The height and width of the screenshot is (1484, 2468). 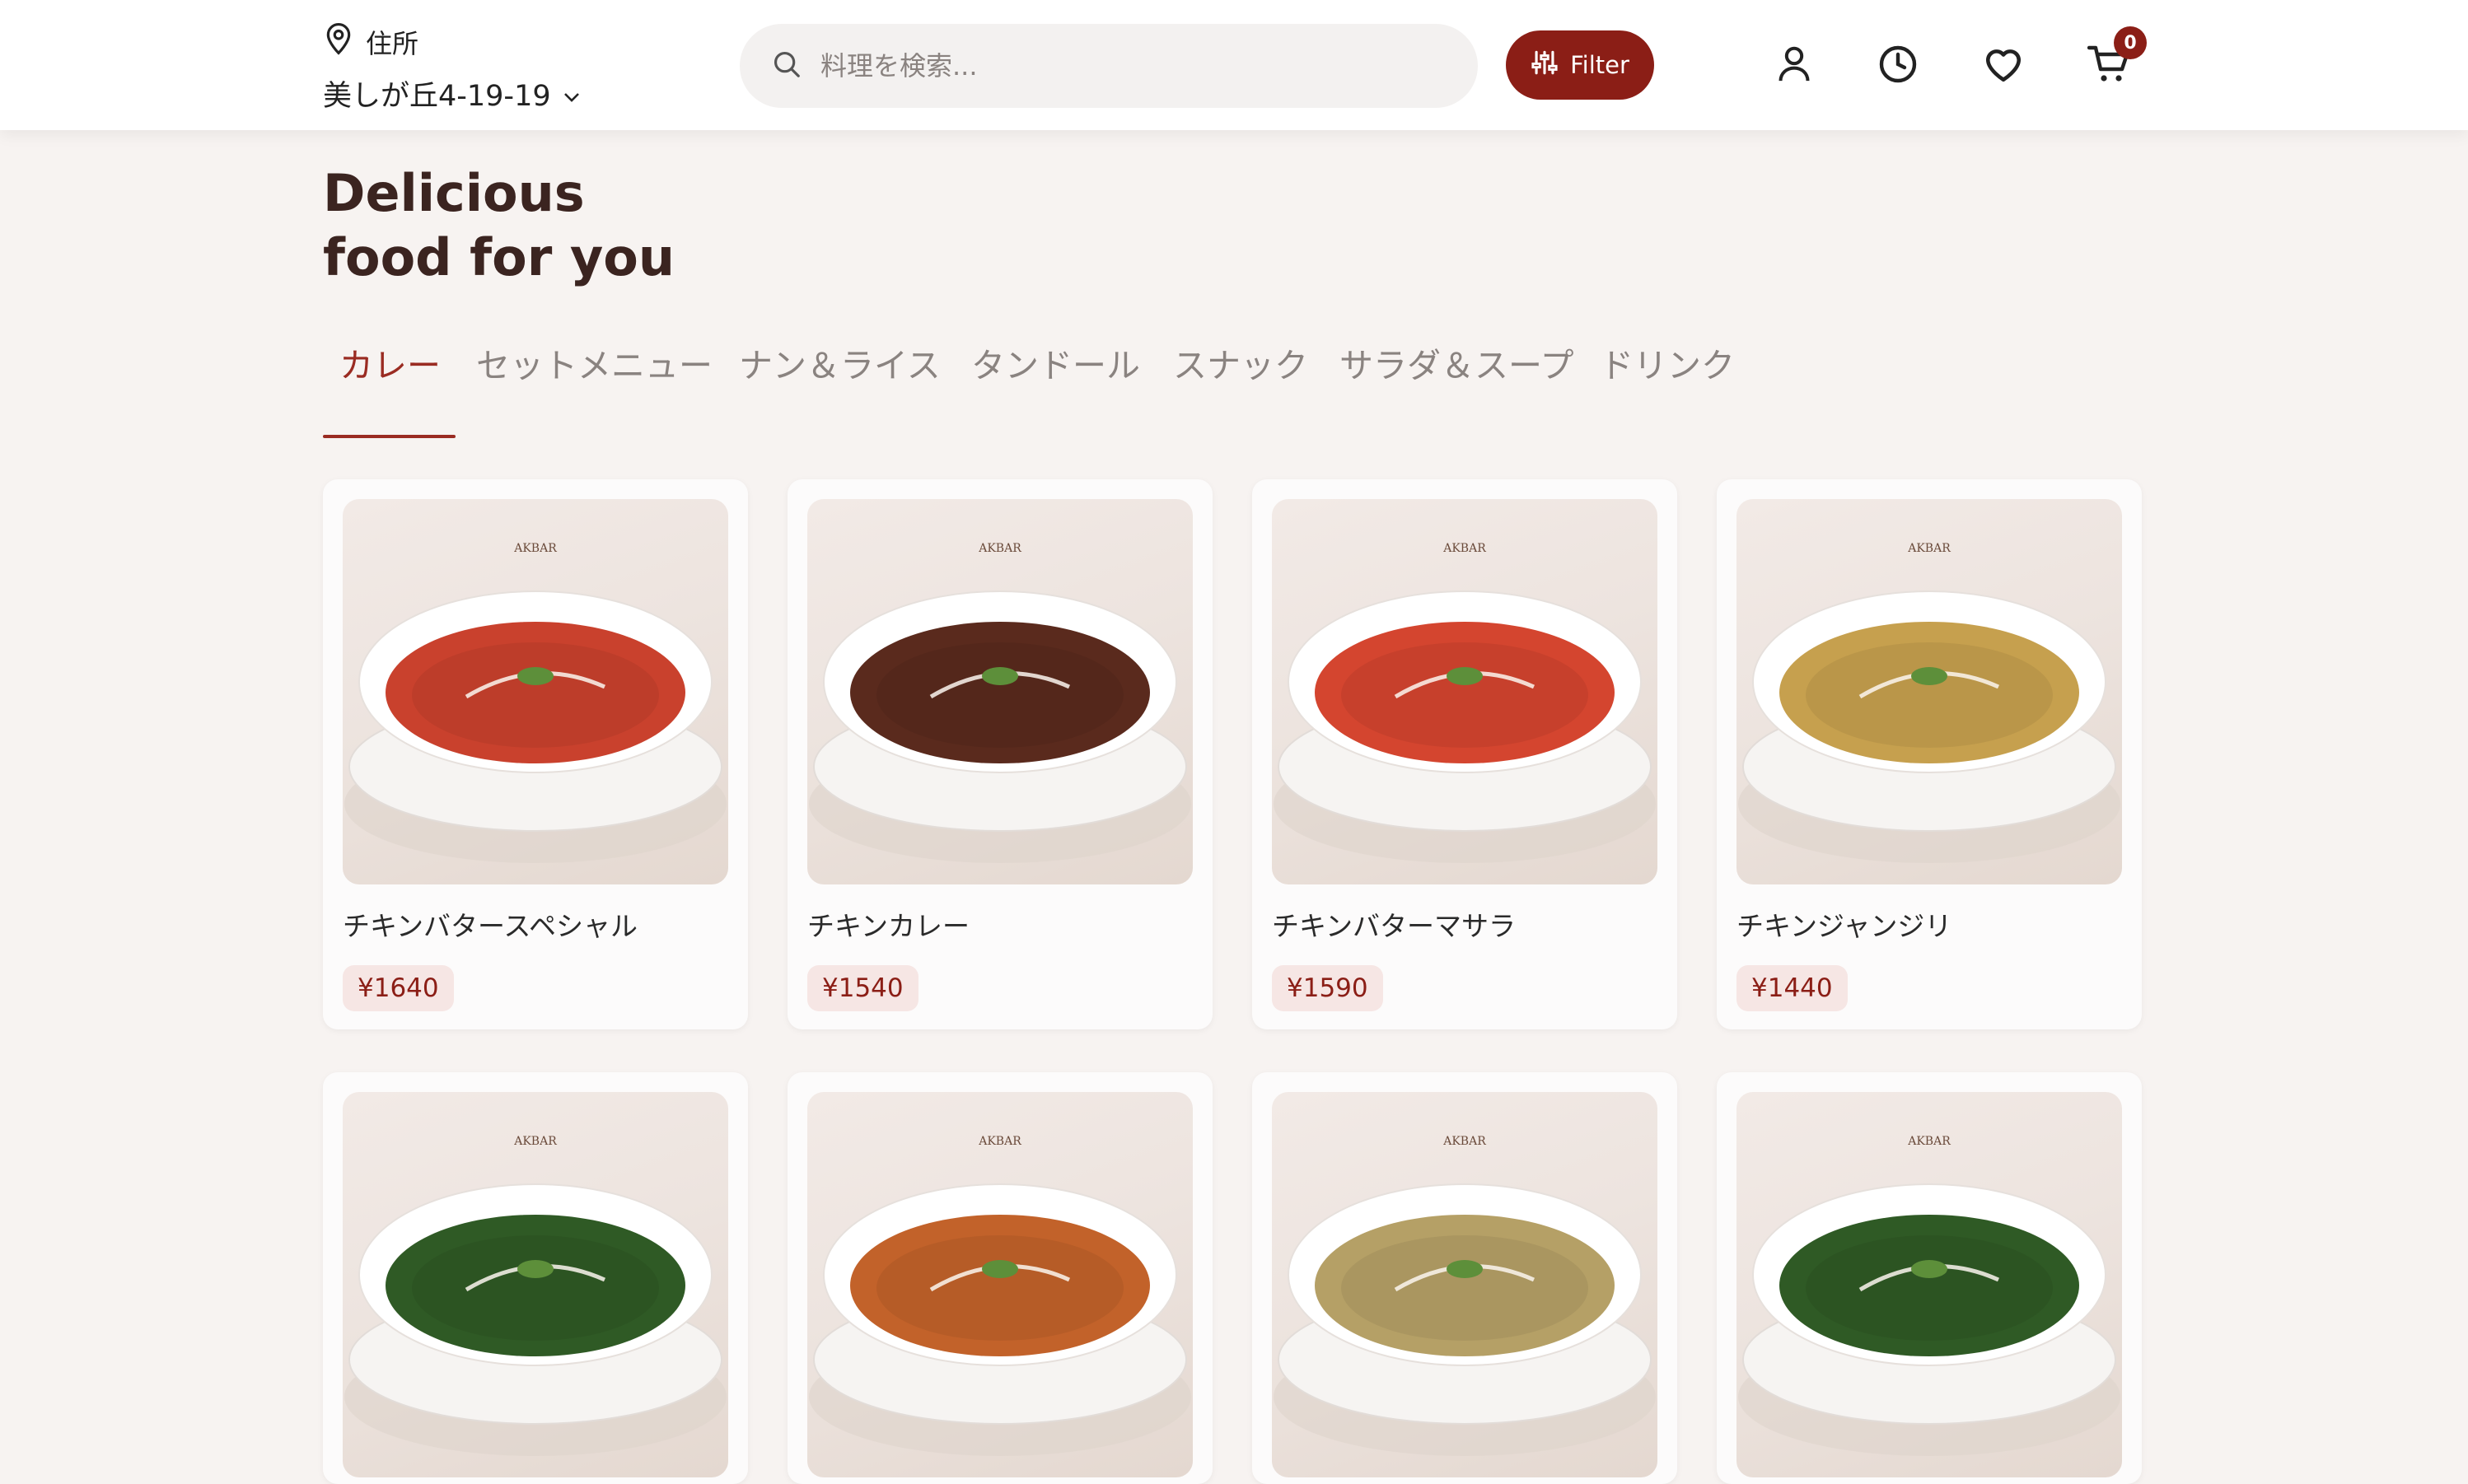 I want to click on active-tab-indicator, so click(x=389, y=436).